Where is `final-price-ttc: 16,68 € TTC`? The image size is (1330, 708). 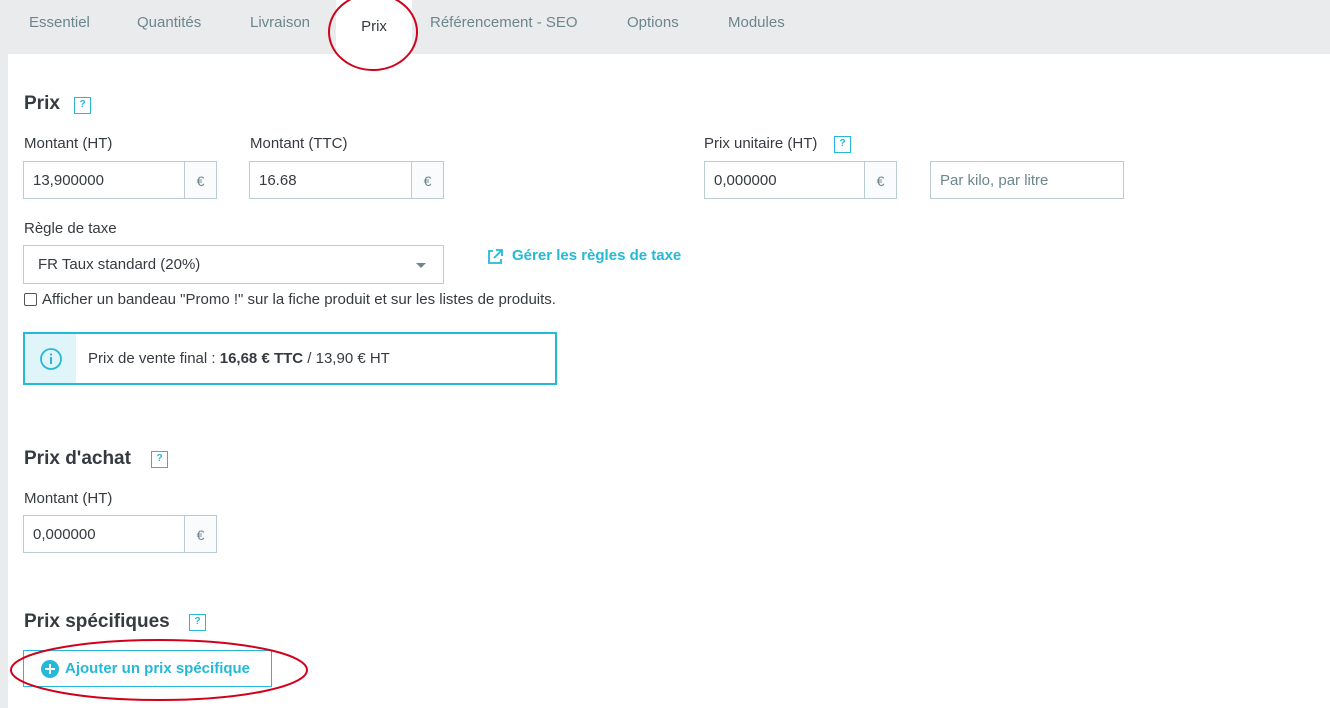
final-price-ttc: 16,68 € TTC is located at coordinates (261, 358).